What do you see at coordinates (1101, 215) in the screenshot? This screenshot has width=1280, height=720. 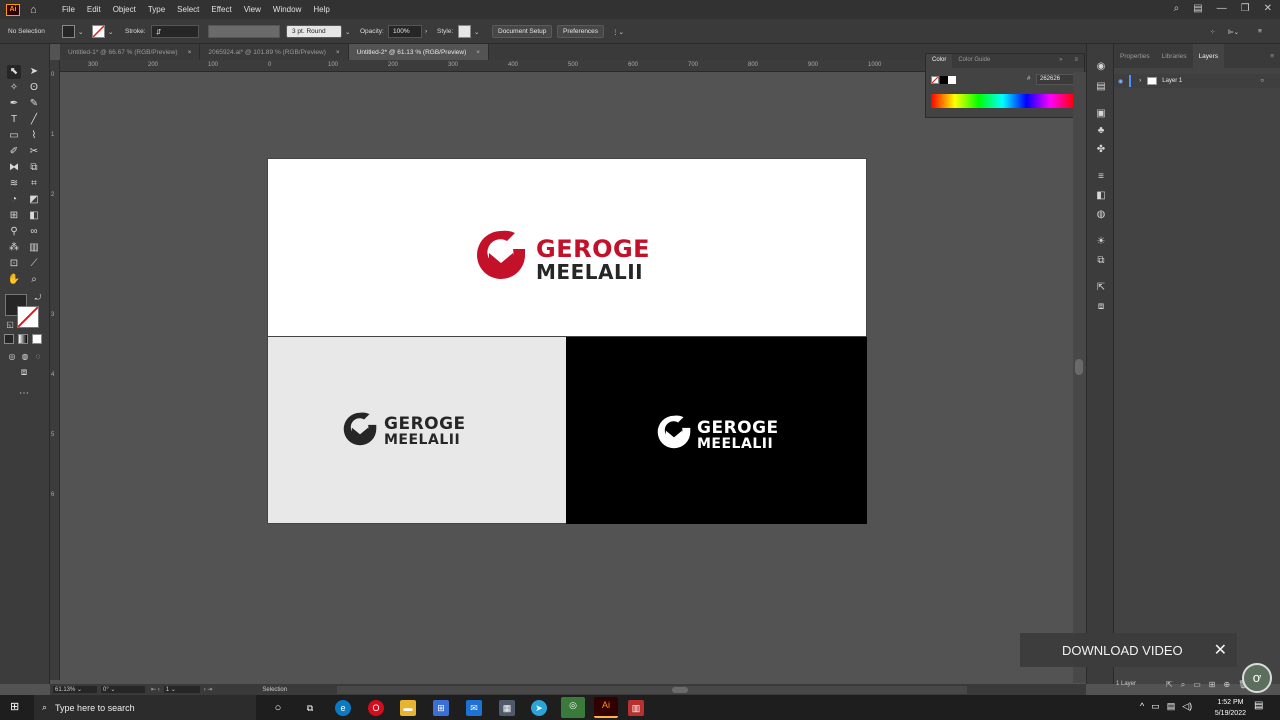 I see `transparency-icon: ◍` at bounding box center [1101, 215].